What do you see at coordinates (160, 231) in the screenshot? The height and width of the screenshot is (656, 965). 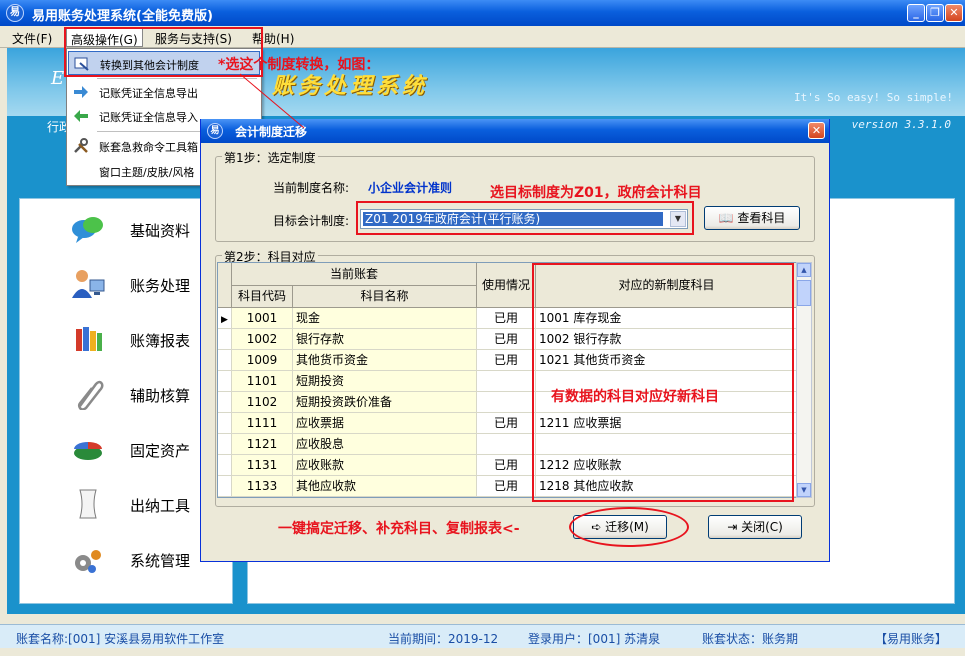 I see `sidebar-label: 基础资料` at bounding box center [160, 231].